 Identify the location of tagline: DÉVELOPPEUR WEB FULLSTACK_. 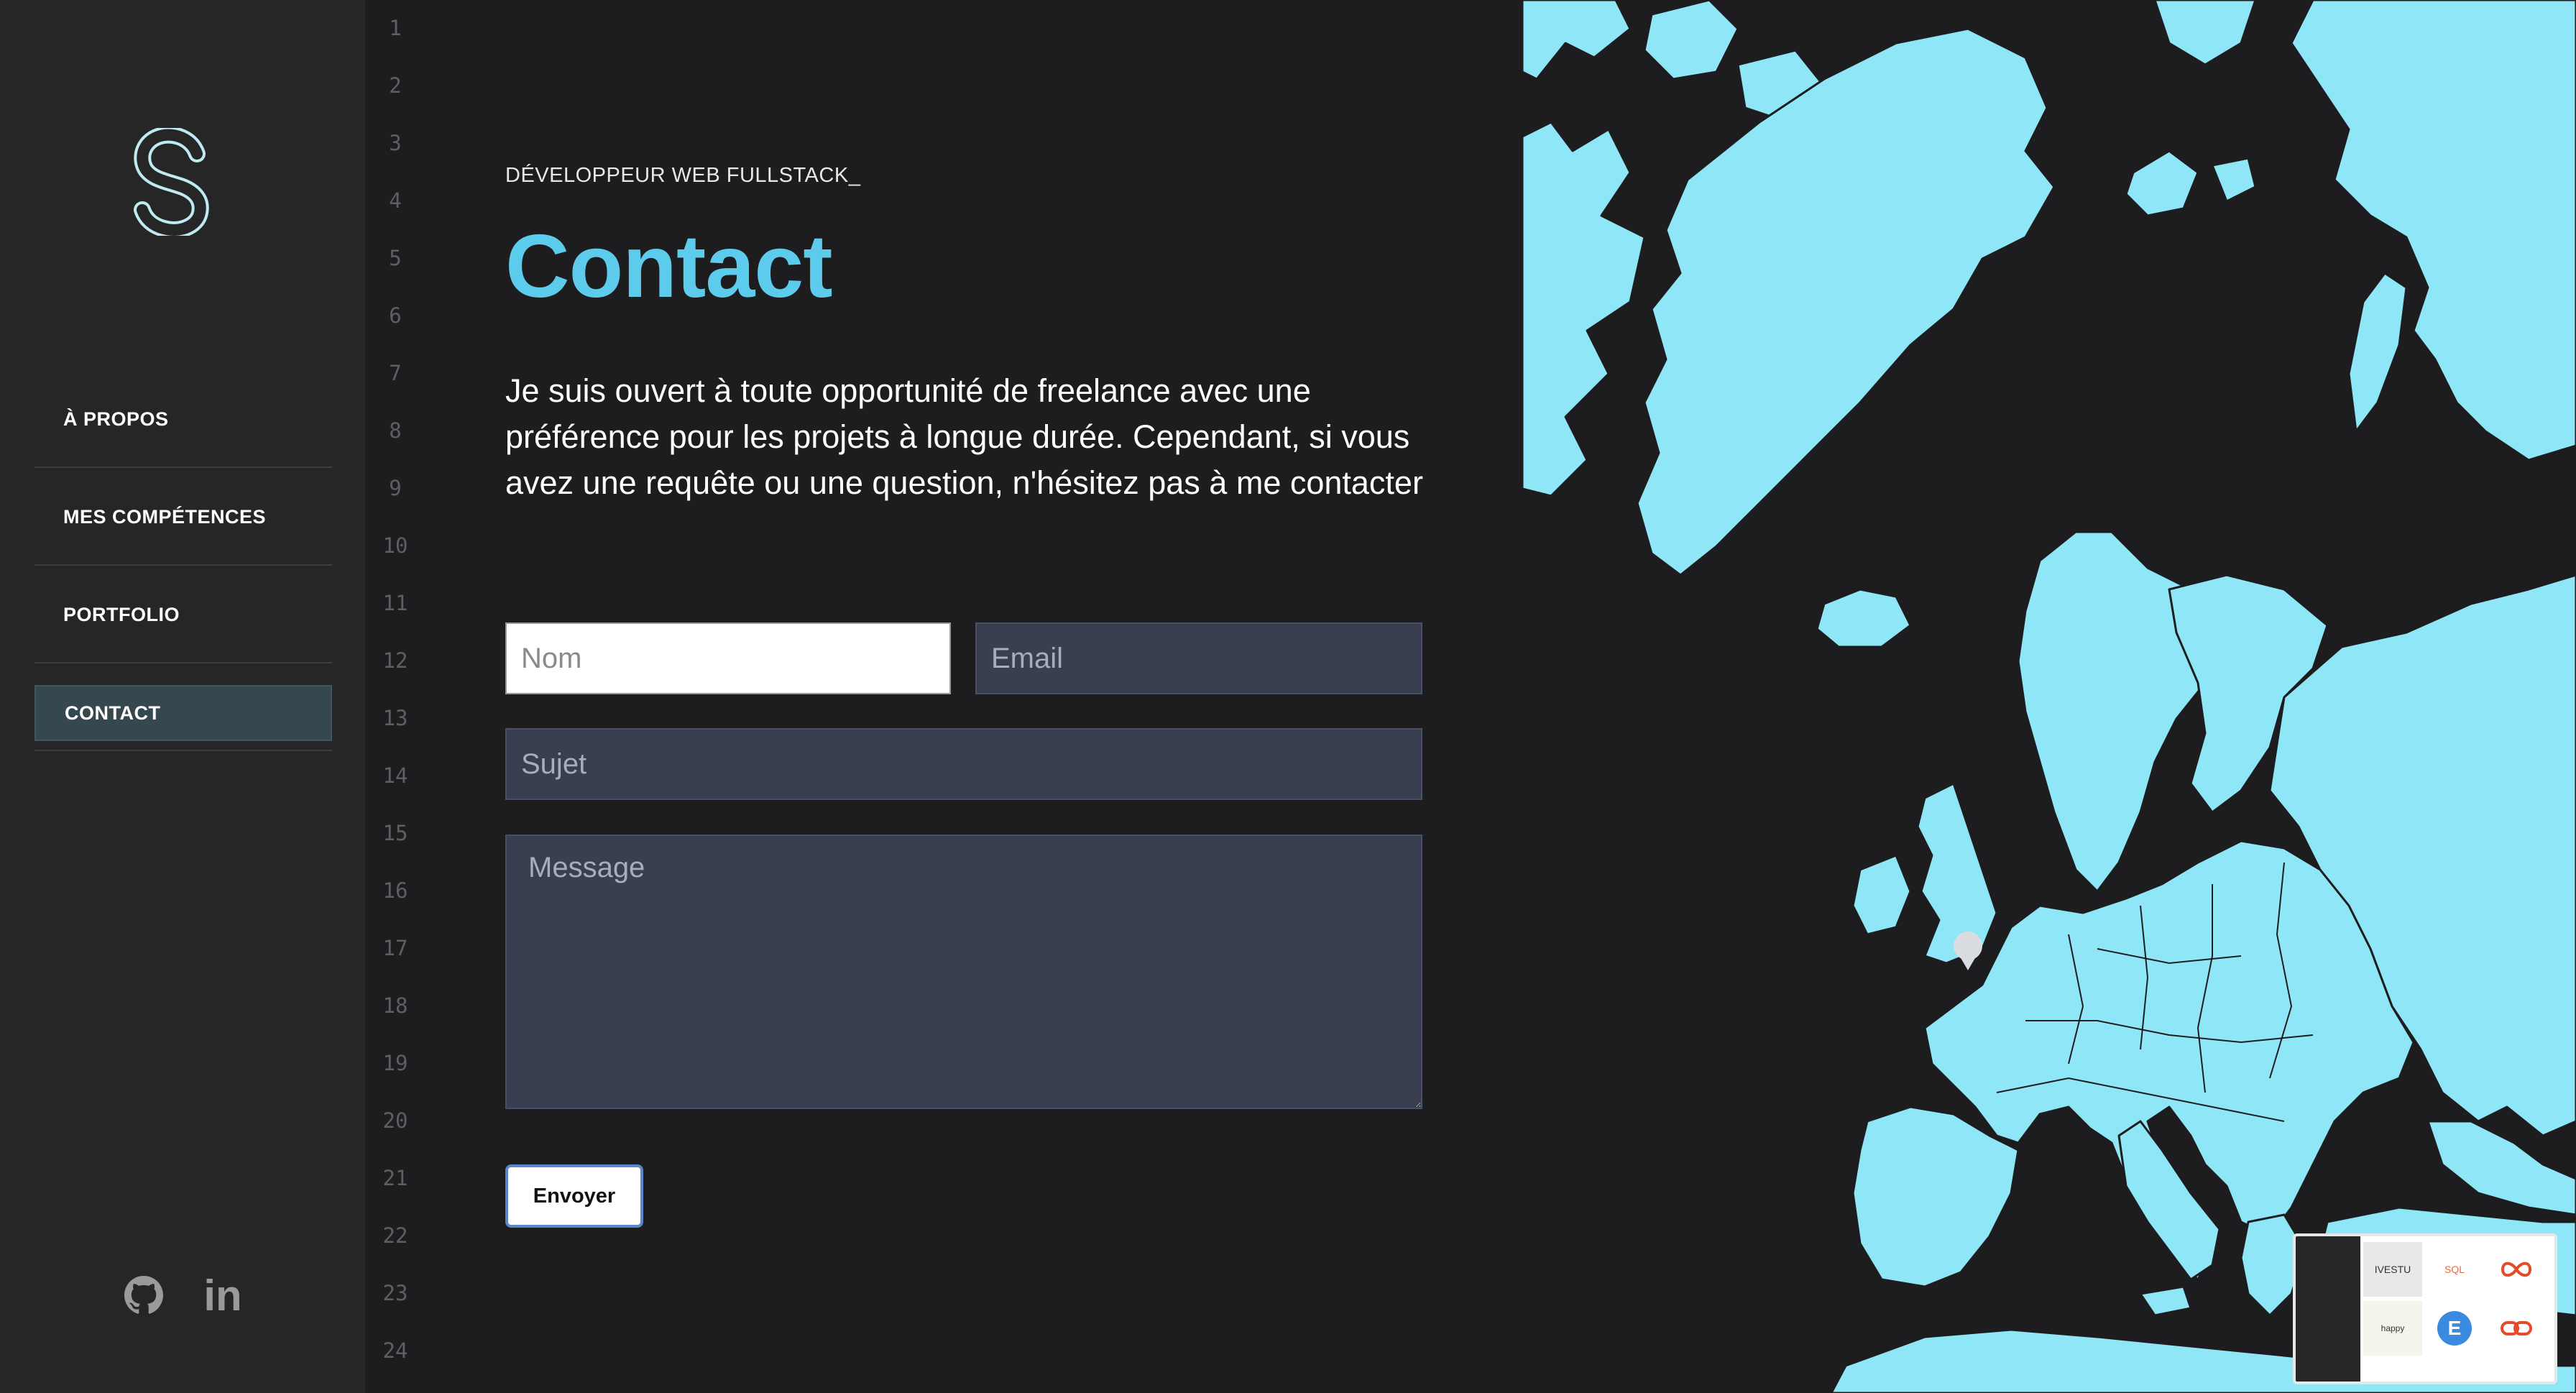
(683, 176).